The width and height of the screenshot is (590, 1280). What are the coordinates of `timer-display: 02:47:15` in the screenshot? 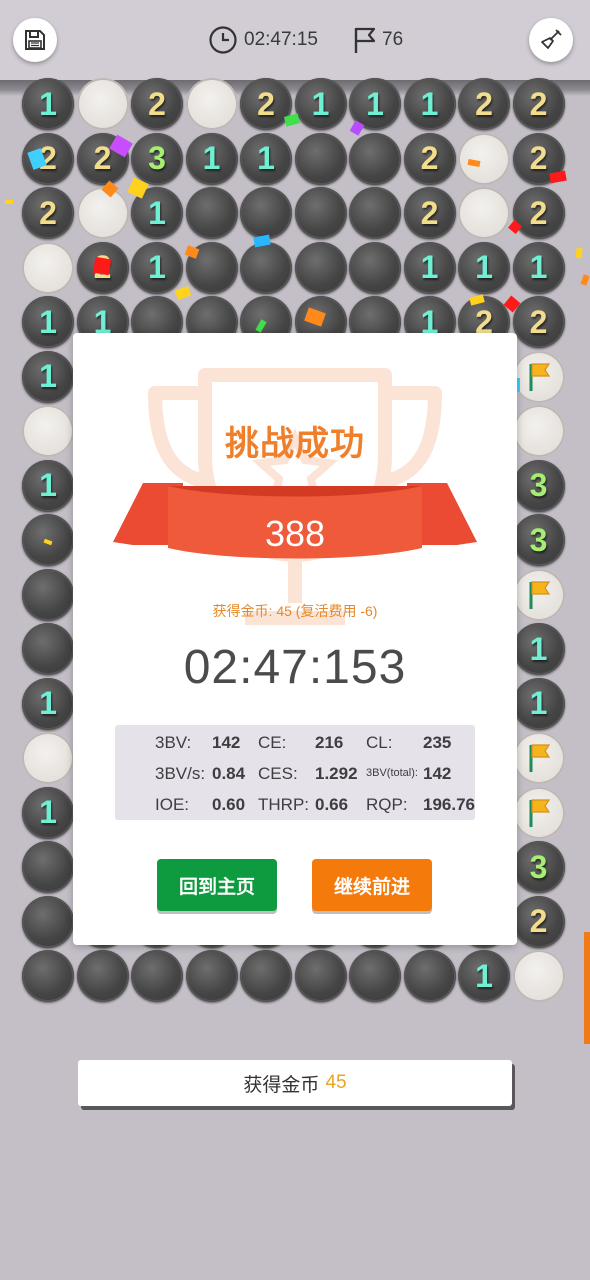 It's located at (263, 40).